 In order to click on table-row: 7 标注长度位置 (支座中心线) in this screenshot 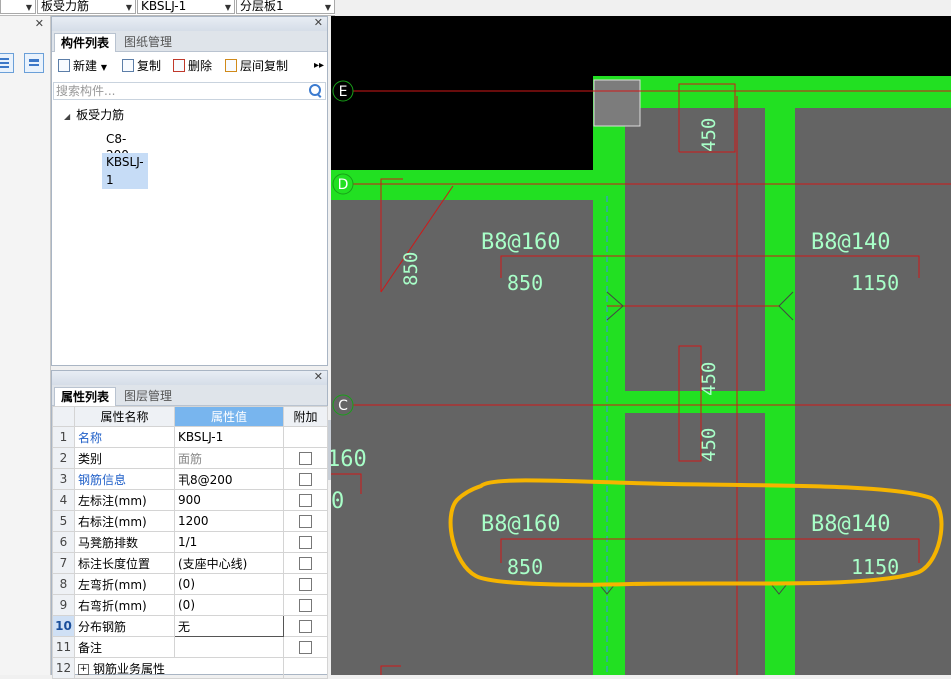, I will do `click(190, 563)`.